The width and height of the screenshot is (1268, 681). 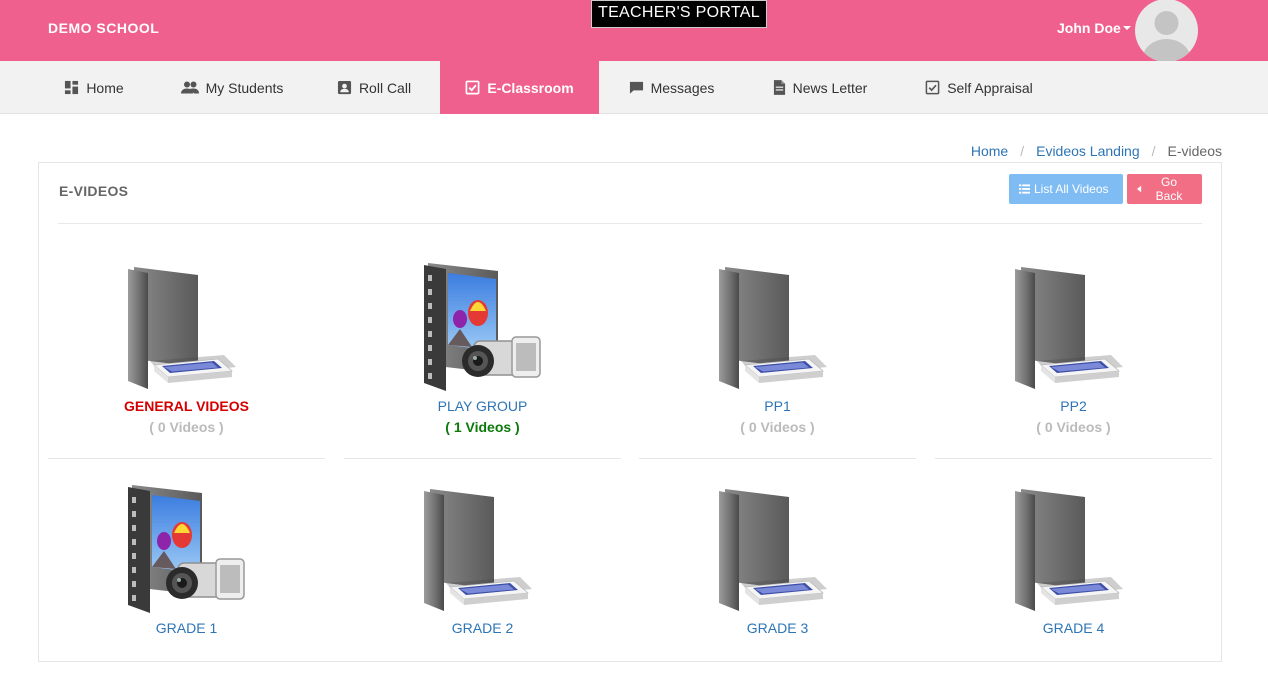 I want to click on folder-tile: GRADE 2, so click(x=482, y=578).